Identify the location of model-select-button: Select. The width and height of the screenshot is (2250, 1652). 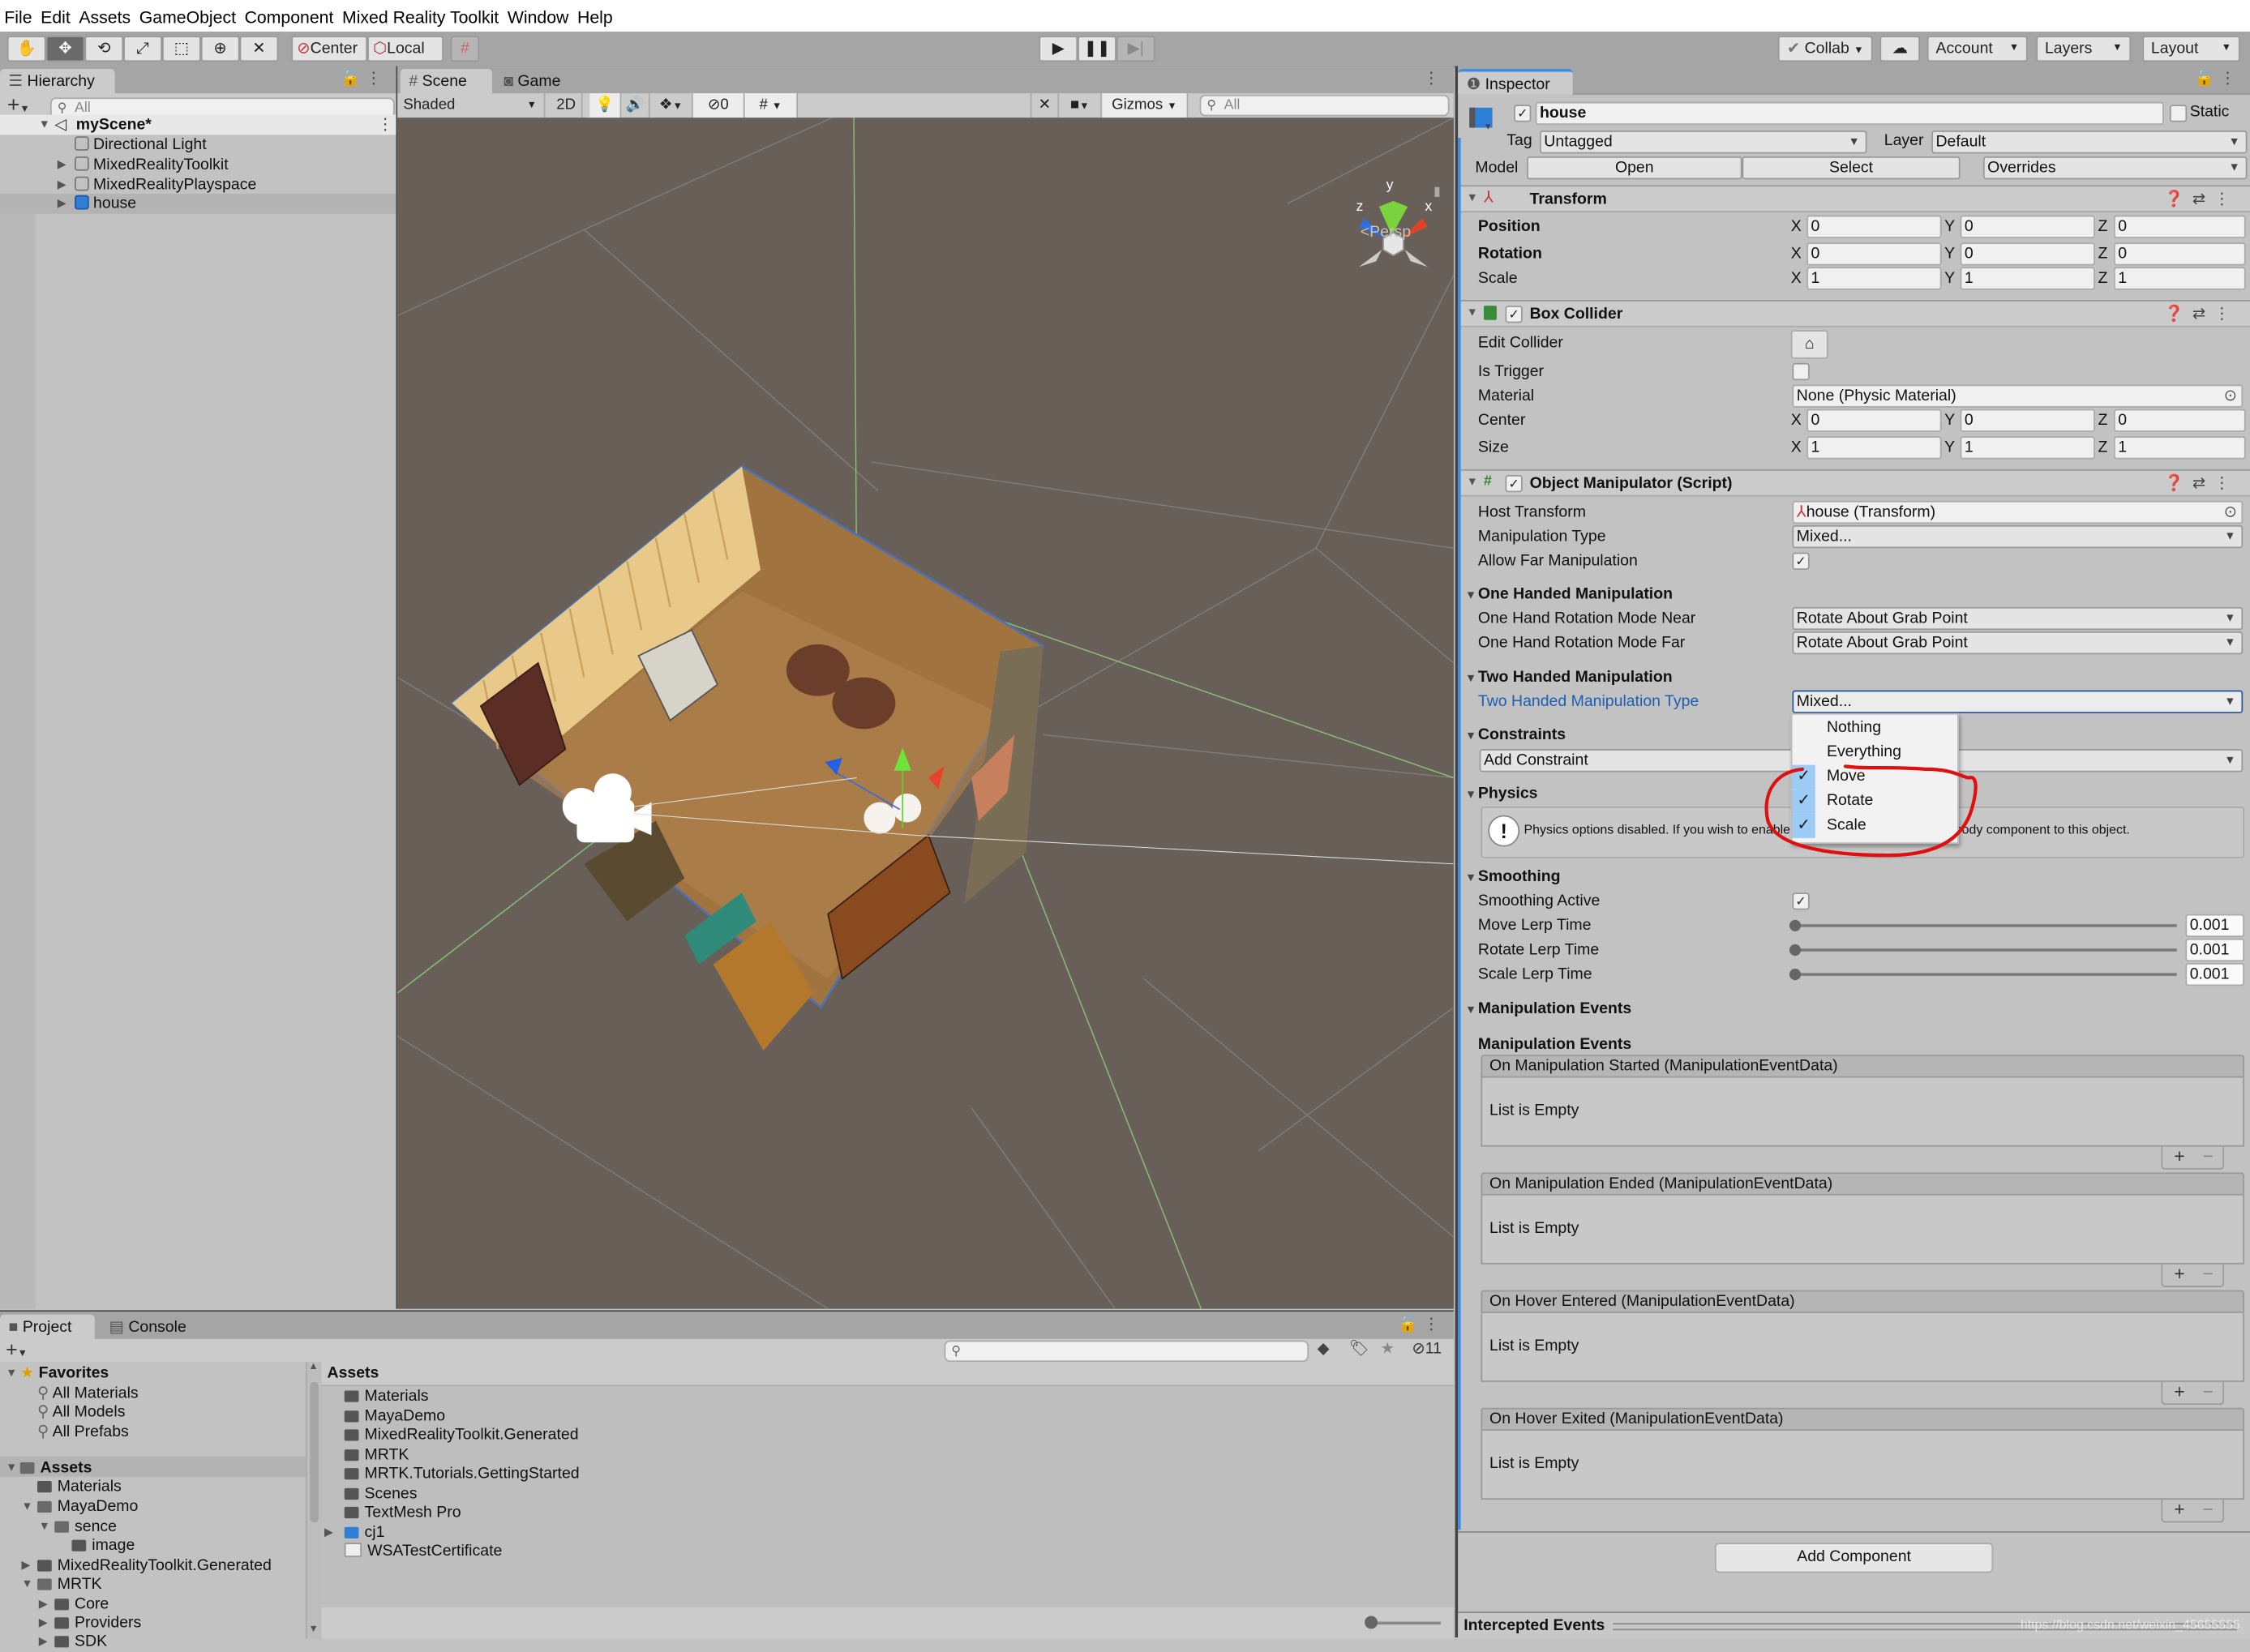
(1852, 168).